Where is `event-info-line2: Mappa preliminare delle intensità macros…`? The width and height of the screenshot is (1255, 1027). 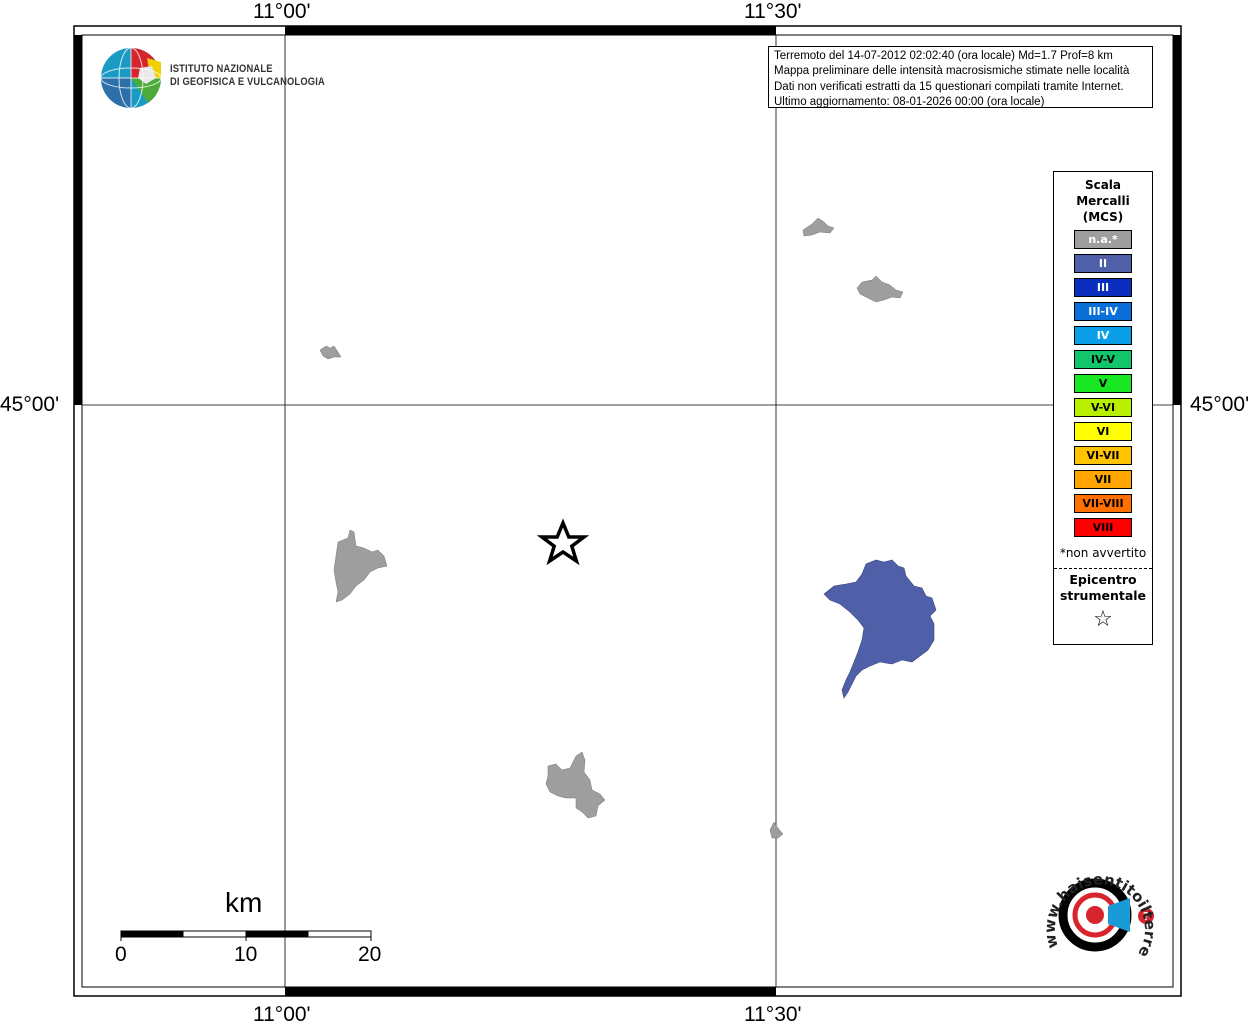
event-info-line2: Mappa preliminare delle intensità macros… is located at coordinates (952, 71).